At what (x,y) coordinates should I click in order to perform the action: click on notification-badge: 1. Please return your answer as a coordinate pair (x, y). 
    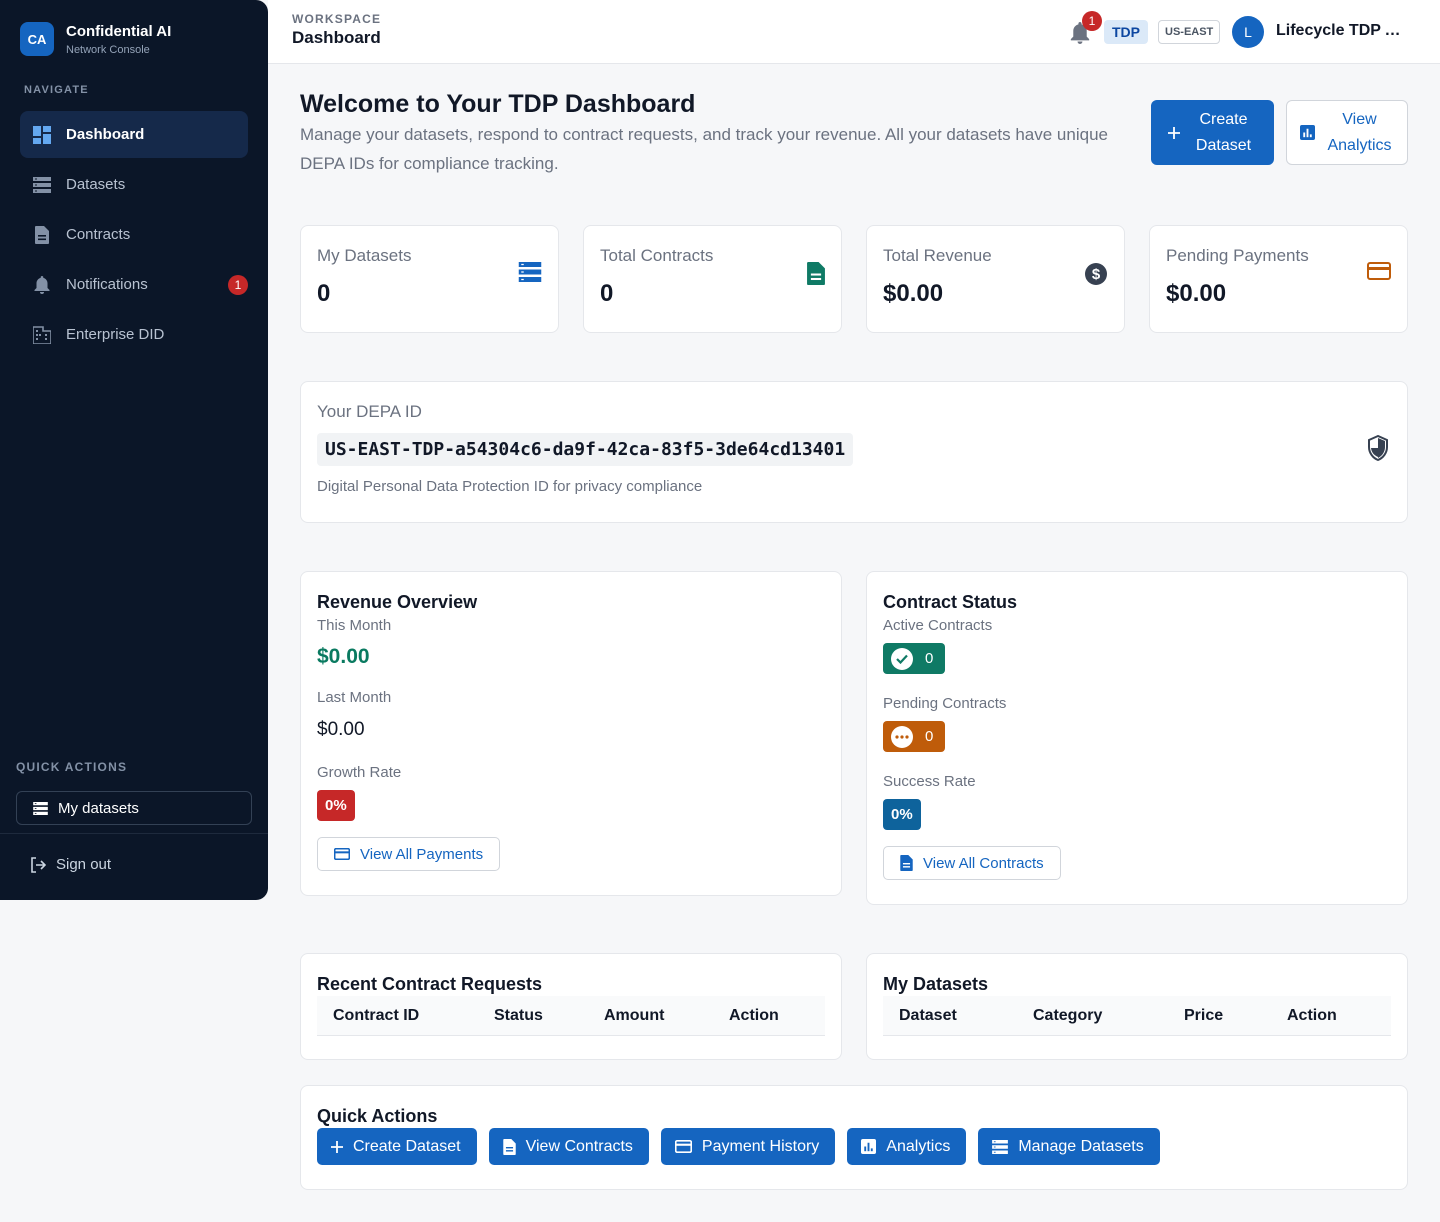
    Looking at the image, I should click on (238, 284).